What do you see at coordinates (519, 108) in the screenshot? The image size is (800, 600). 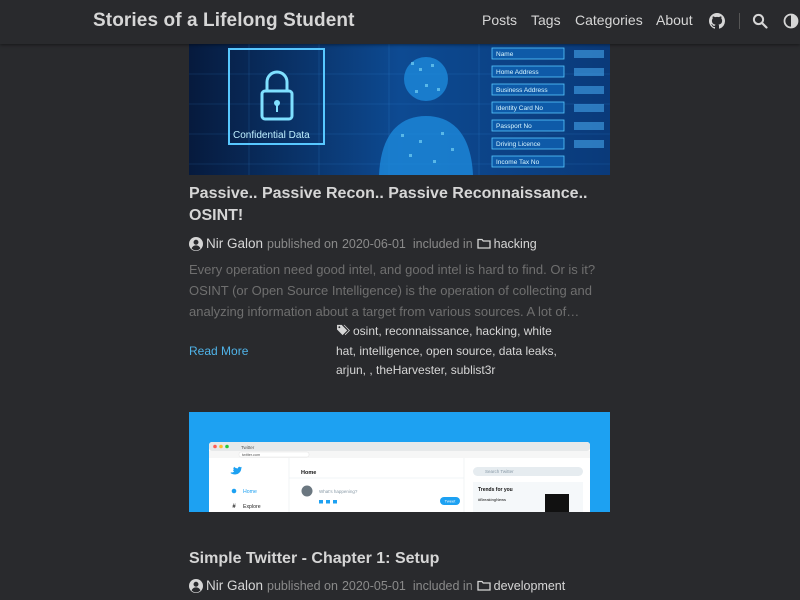 I see `image-field-text: Identity Card No` at bounding box center [519, 108].